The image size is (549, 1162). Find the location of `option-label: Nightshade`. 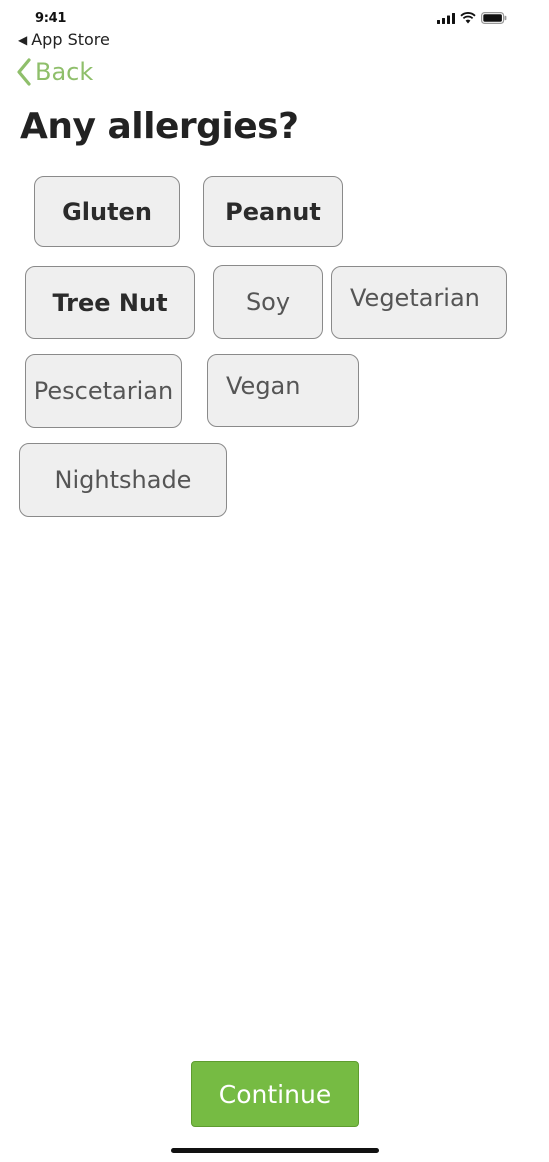

option-label: Nightshade is located at coordinates (123, 480).